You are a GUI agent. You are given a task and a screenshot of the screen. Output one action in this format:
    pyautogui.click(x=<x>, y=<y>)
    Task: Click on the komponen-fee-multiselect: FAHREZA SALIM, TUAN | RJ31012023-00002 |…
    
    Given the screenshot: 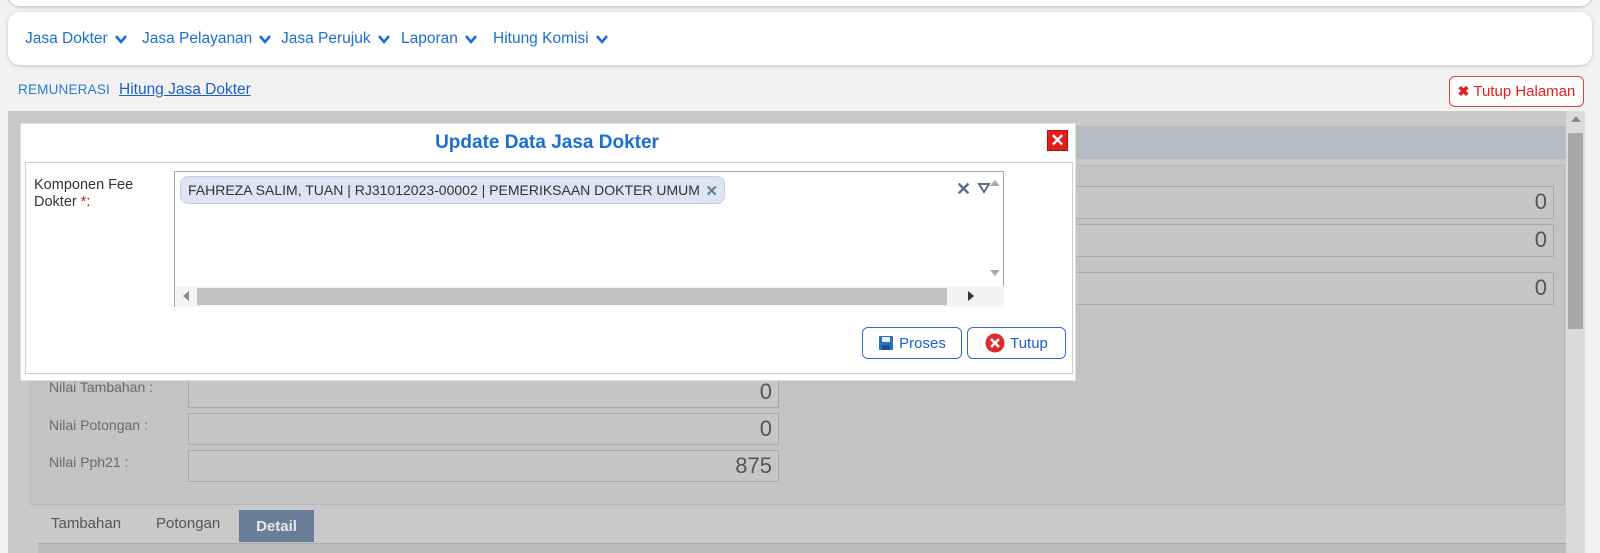 What is the action you would take?
    pyautogui.click(x=589, y=239)
    